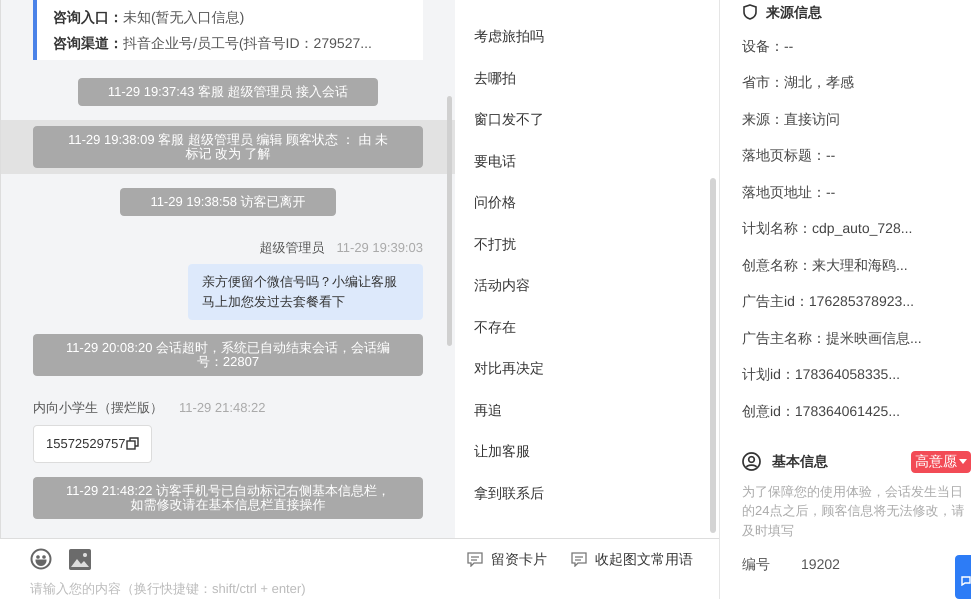 The width and height of the screenshot is (971, 599). Describe the element at coordinates (632, 559) in the screenshot. I see `toolbar-button: 收起图文常用语` at that location.